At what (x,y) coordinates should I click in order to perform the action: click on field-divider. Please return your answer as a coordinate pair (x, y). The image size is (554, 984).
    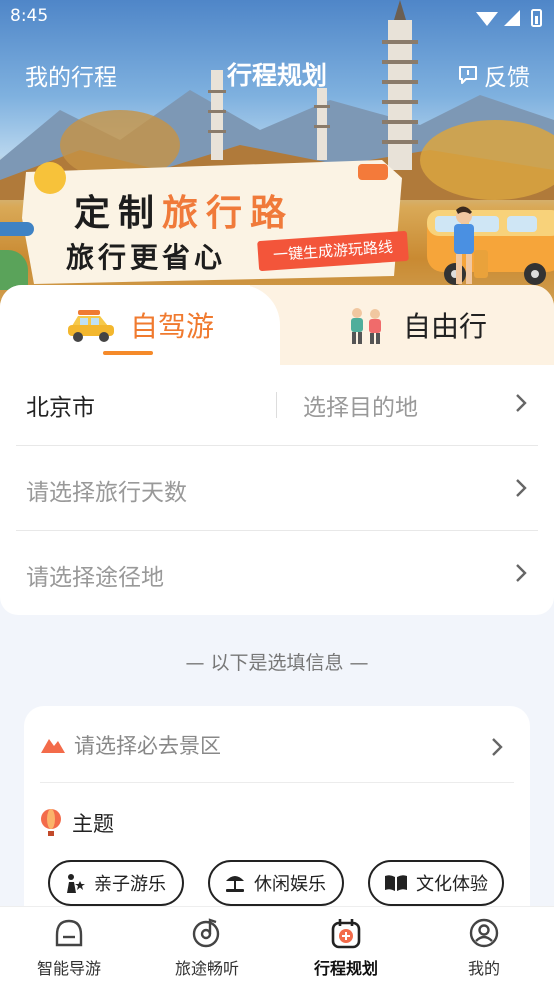
    Looking at the image, I should click on (276, 405).